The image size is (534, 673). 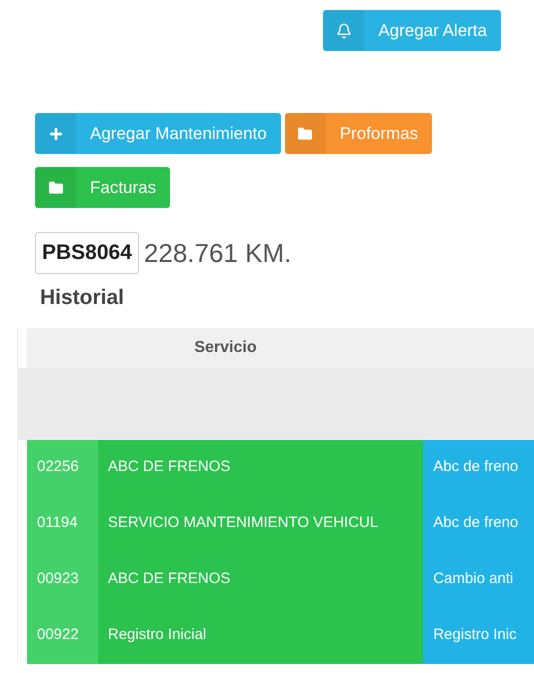 I want to click on mileage-text: 228.761 KM., so click(x=218, y=253).